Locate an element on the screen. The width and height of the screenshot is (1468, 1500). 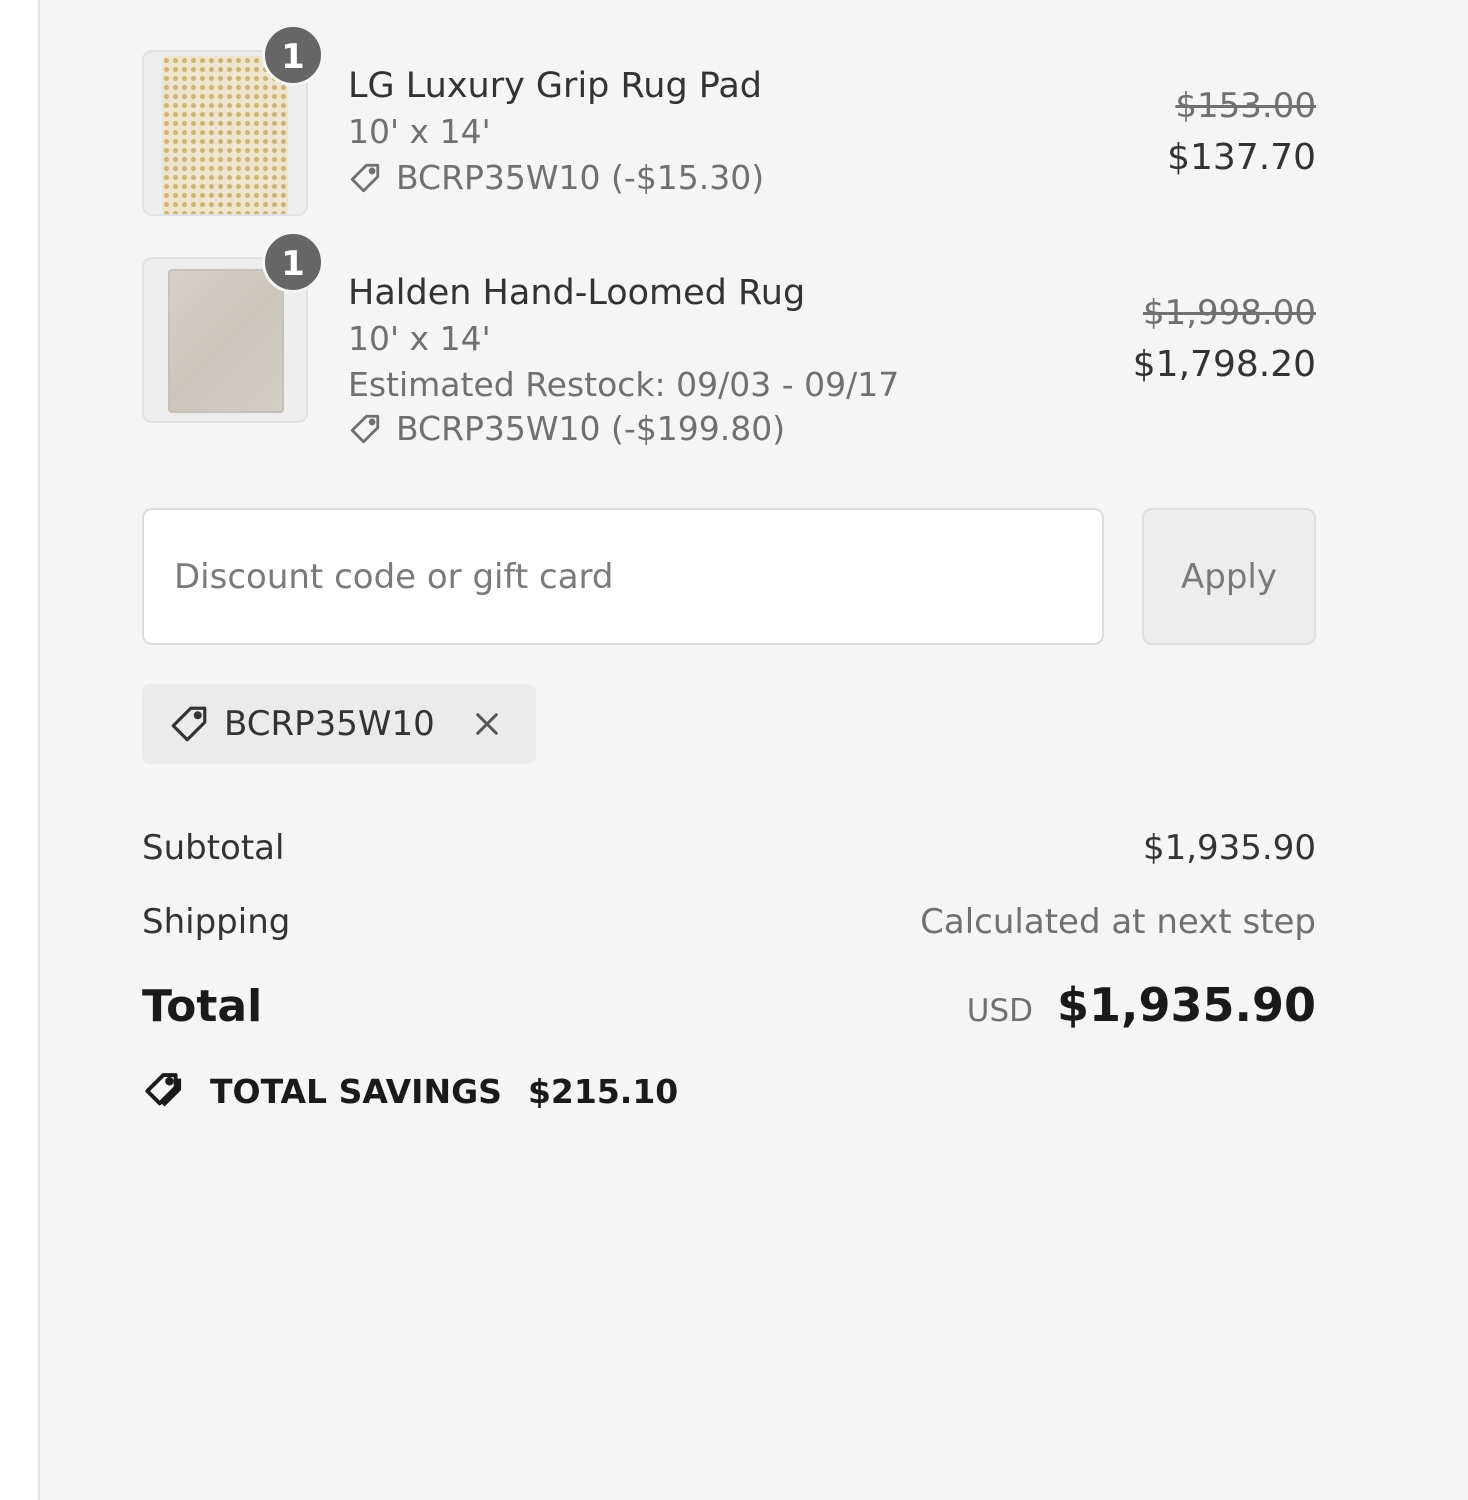
final-price: $1,798.20 is located at coordinates (1224, 364).